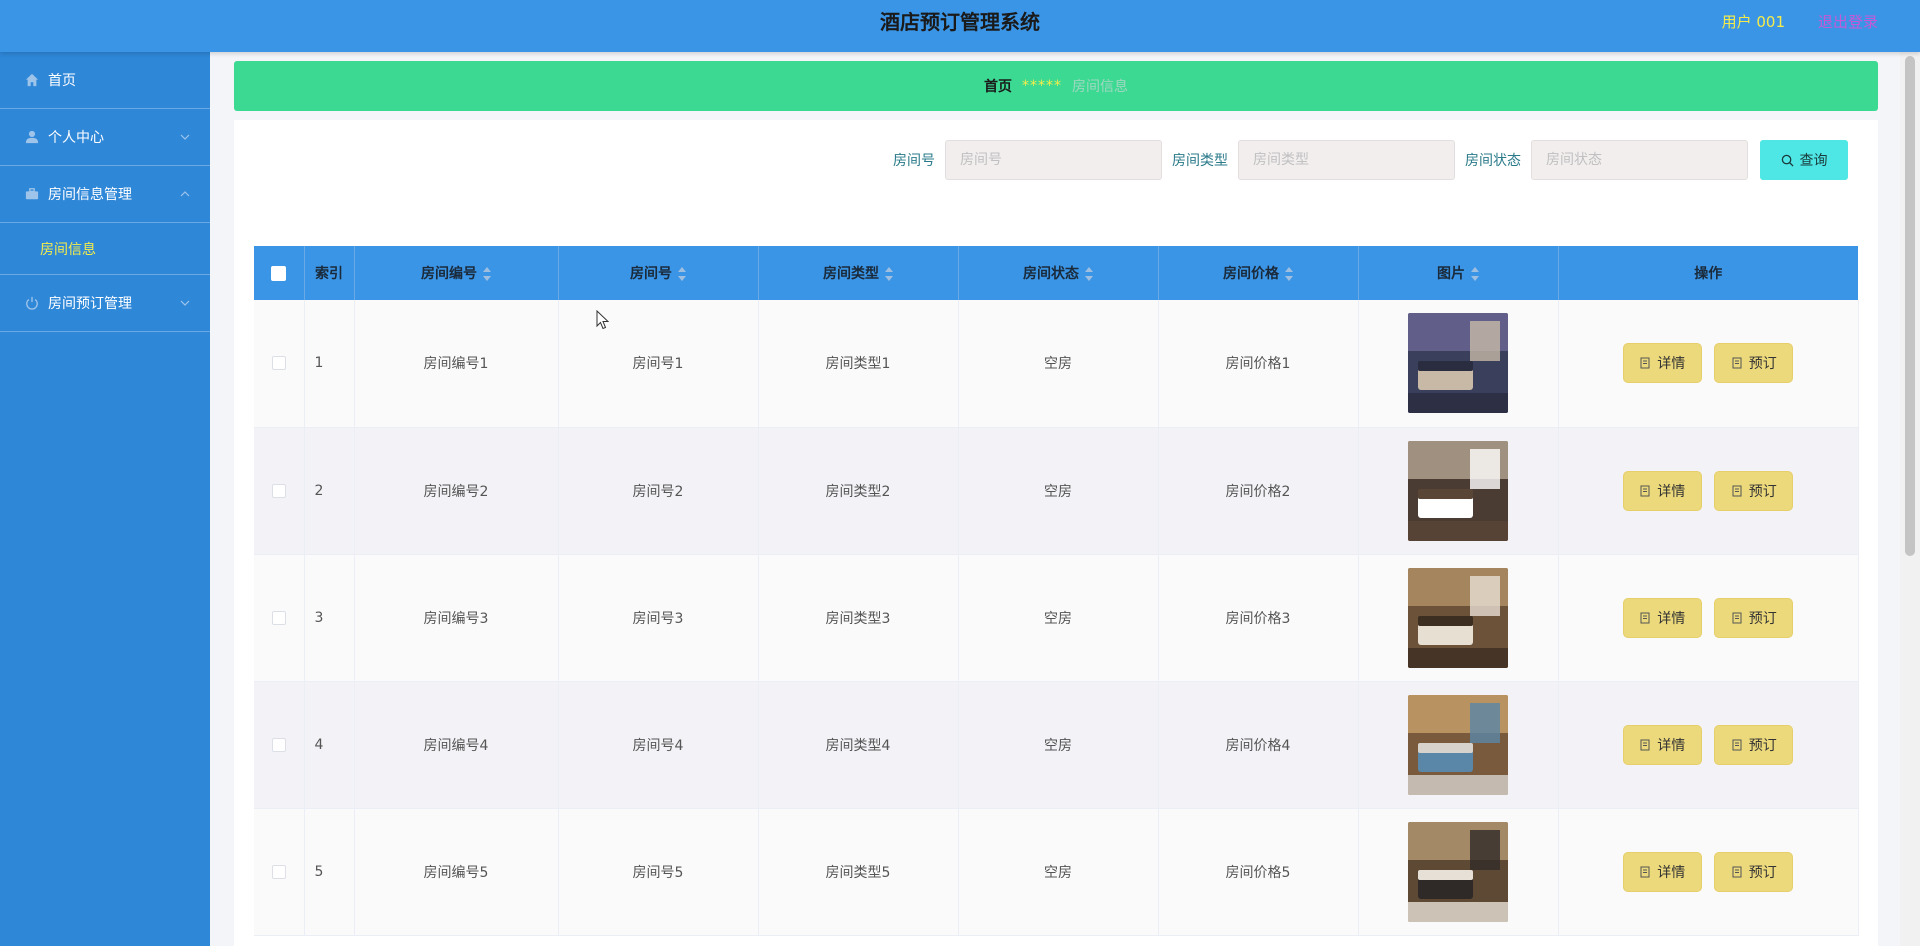  I want to click on cell-room-code: 房间编号2, so click(456, 491).